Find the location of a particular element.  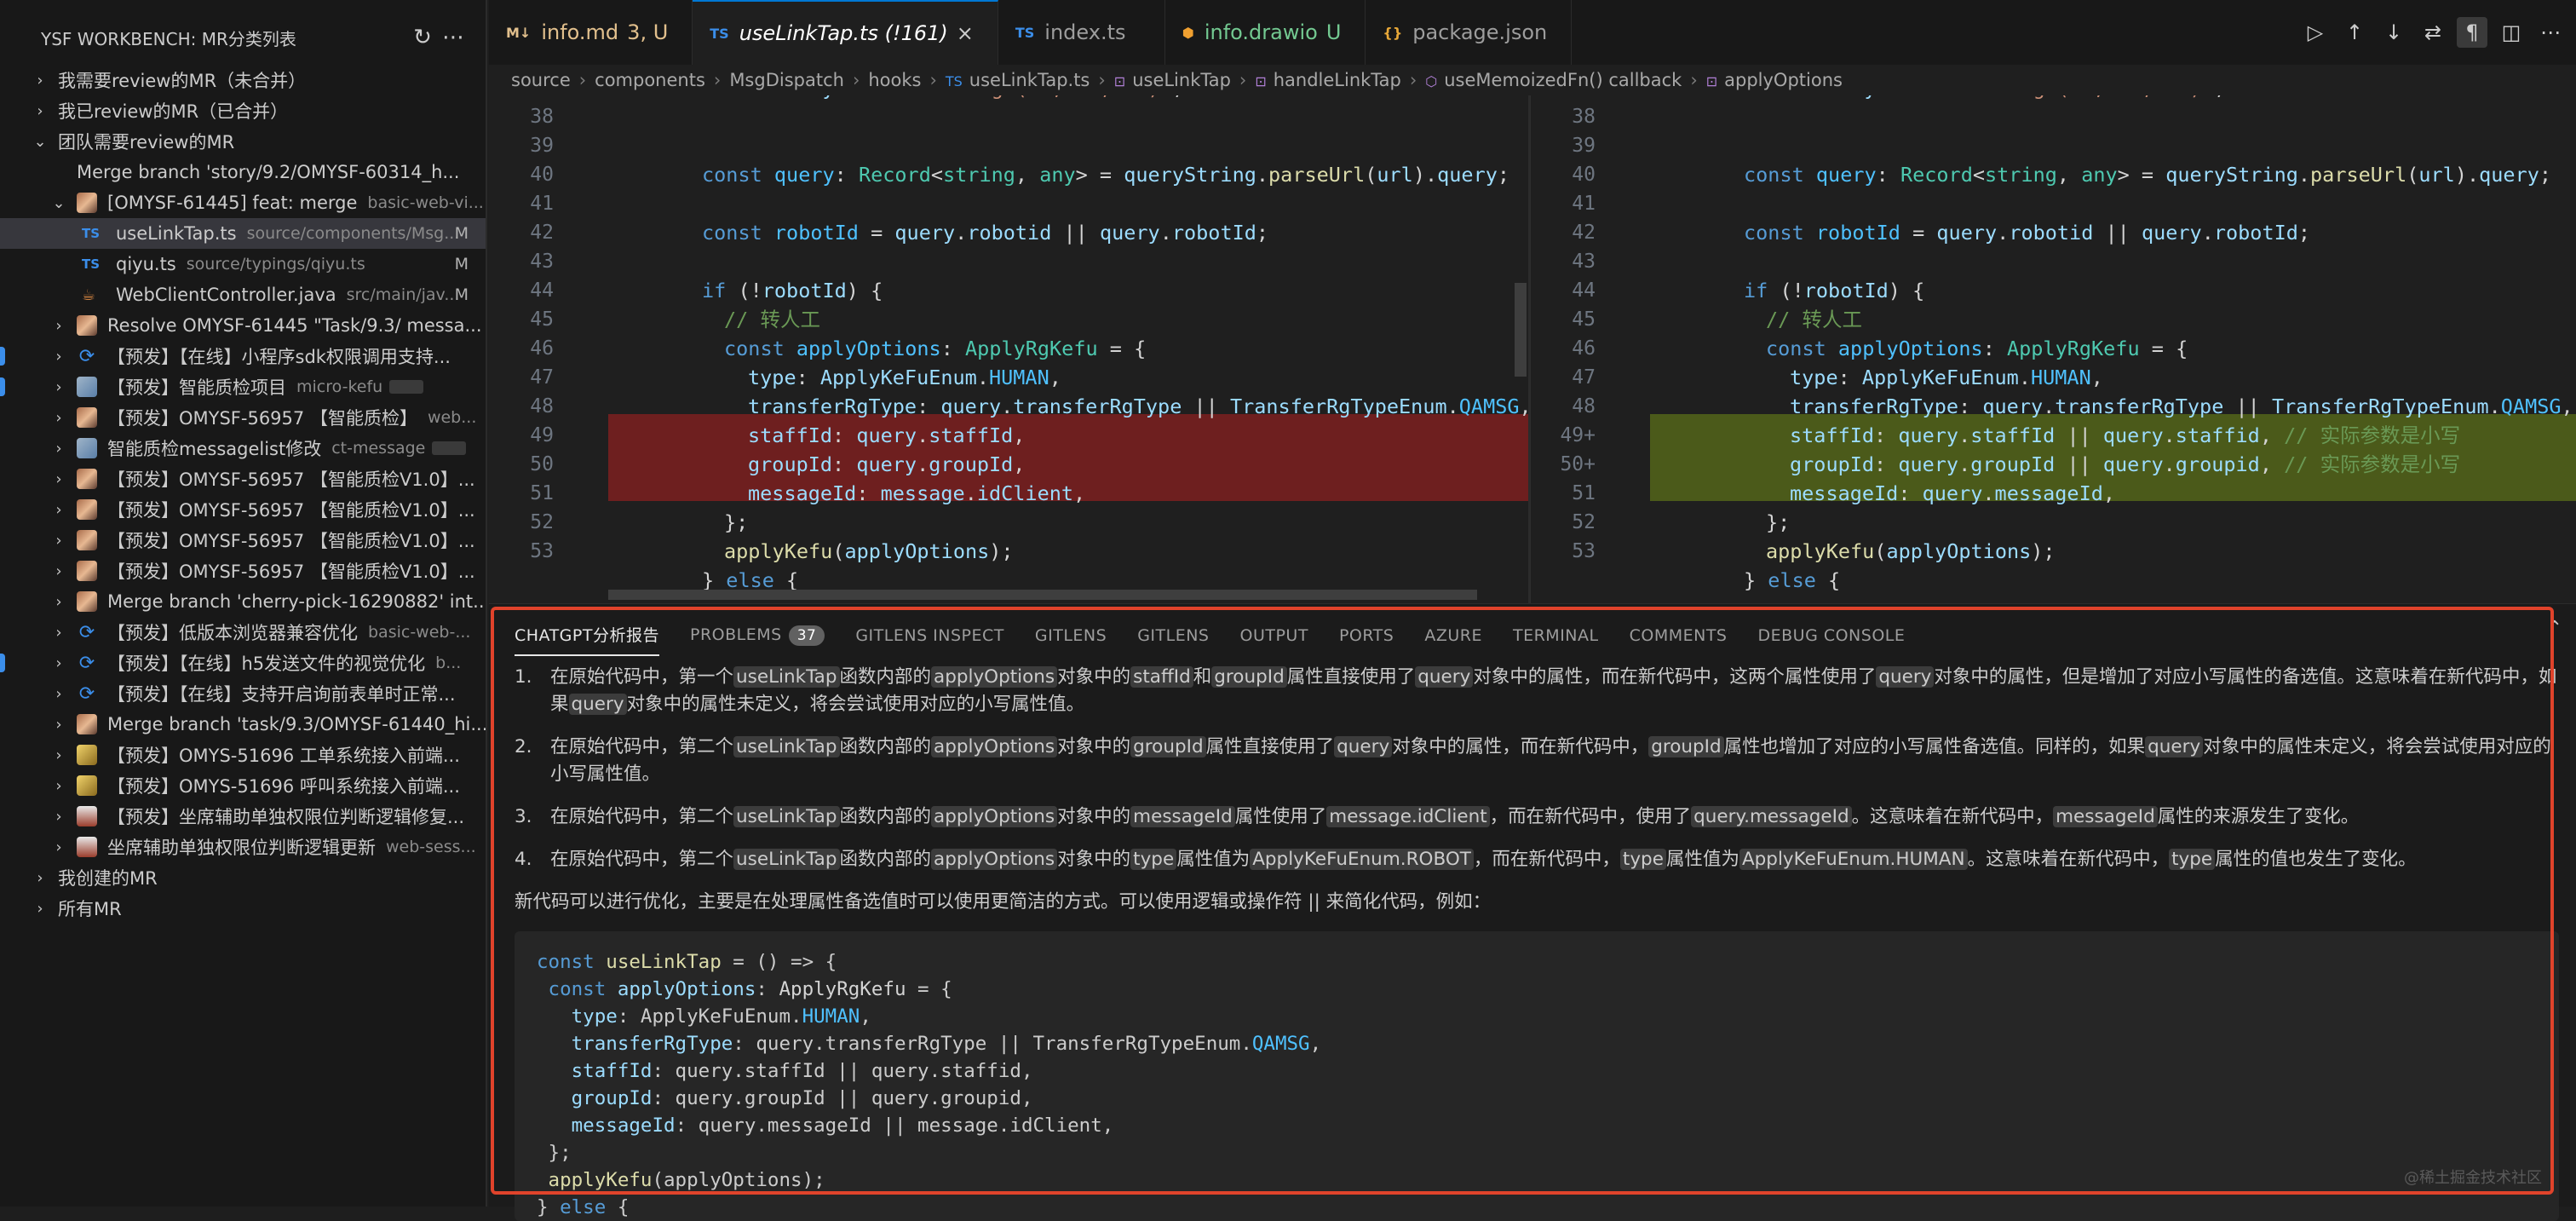

tree-item: TS qiyu.ts source/typings/qiyu.ts M is located at coordinates (243, 264).